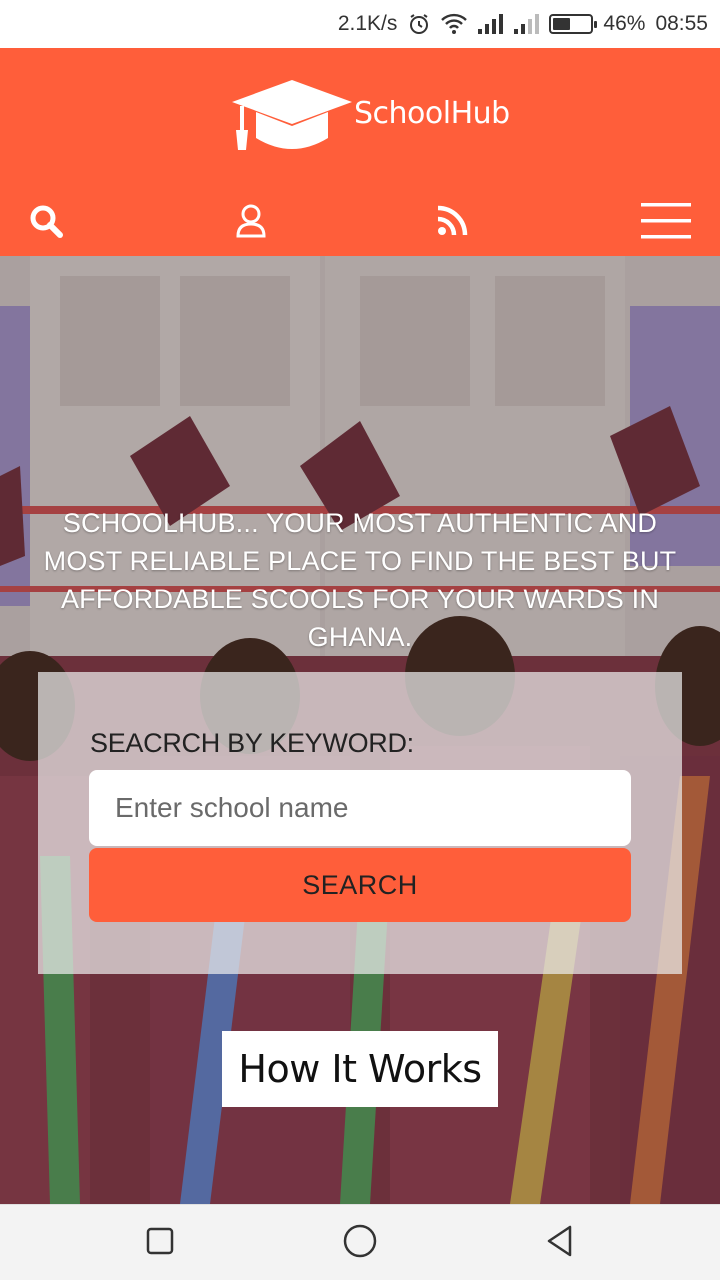 The height and width of the screenshot is (1280, 720). What do you see at coordinates (490, 24) in the screenshot?
I see `signal-icon` at bounding box center [490, 24].